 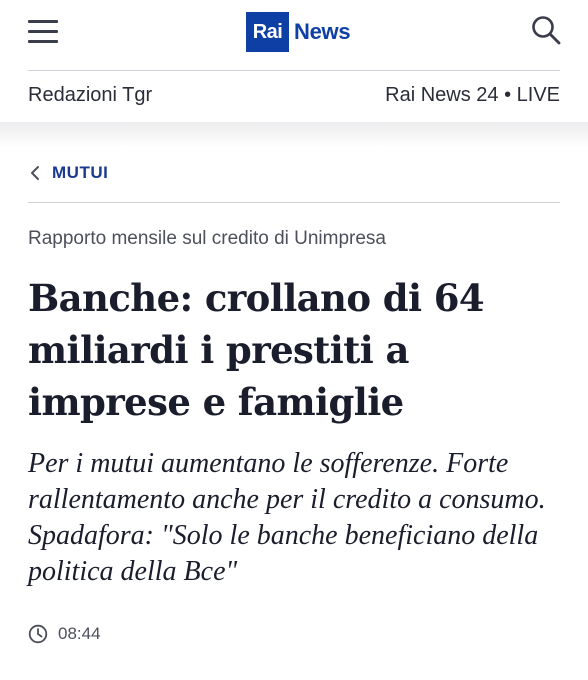 I want to click on redazioni-tgr-link: Redazioni Tgr, so click(x=90, y=95).